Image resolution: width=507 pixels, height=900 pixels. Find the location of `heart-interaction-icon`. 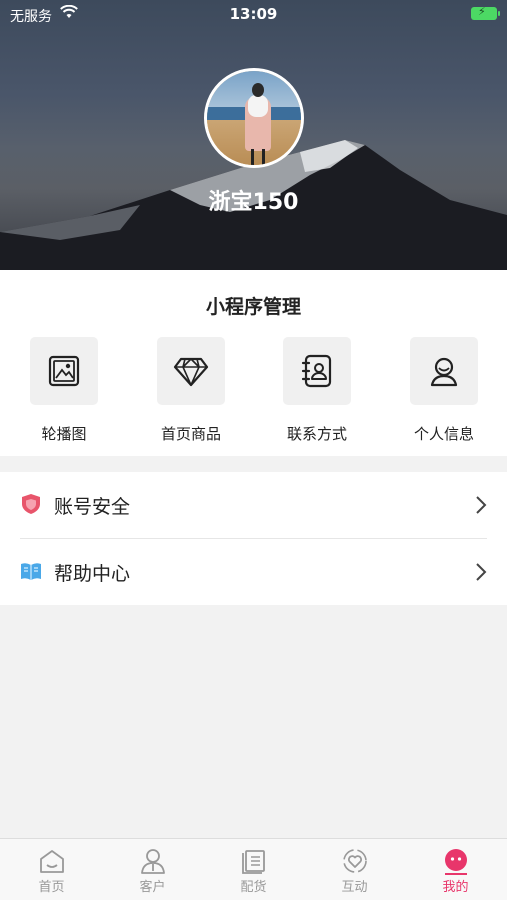

heart-interaction-icon is located at coordinates (355, 861).